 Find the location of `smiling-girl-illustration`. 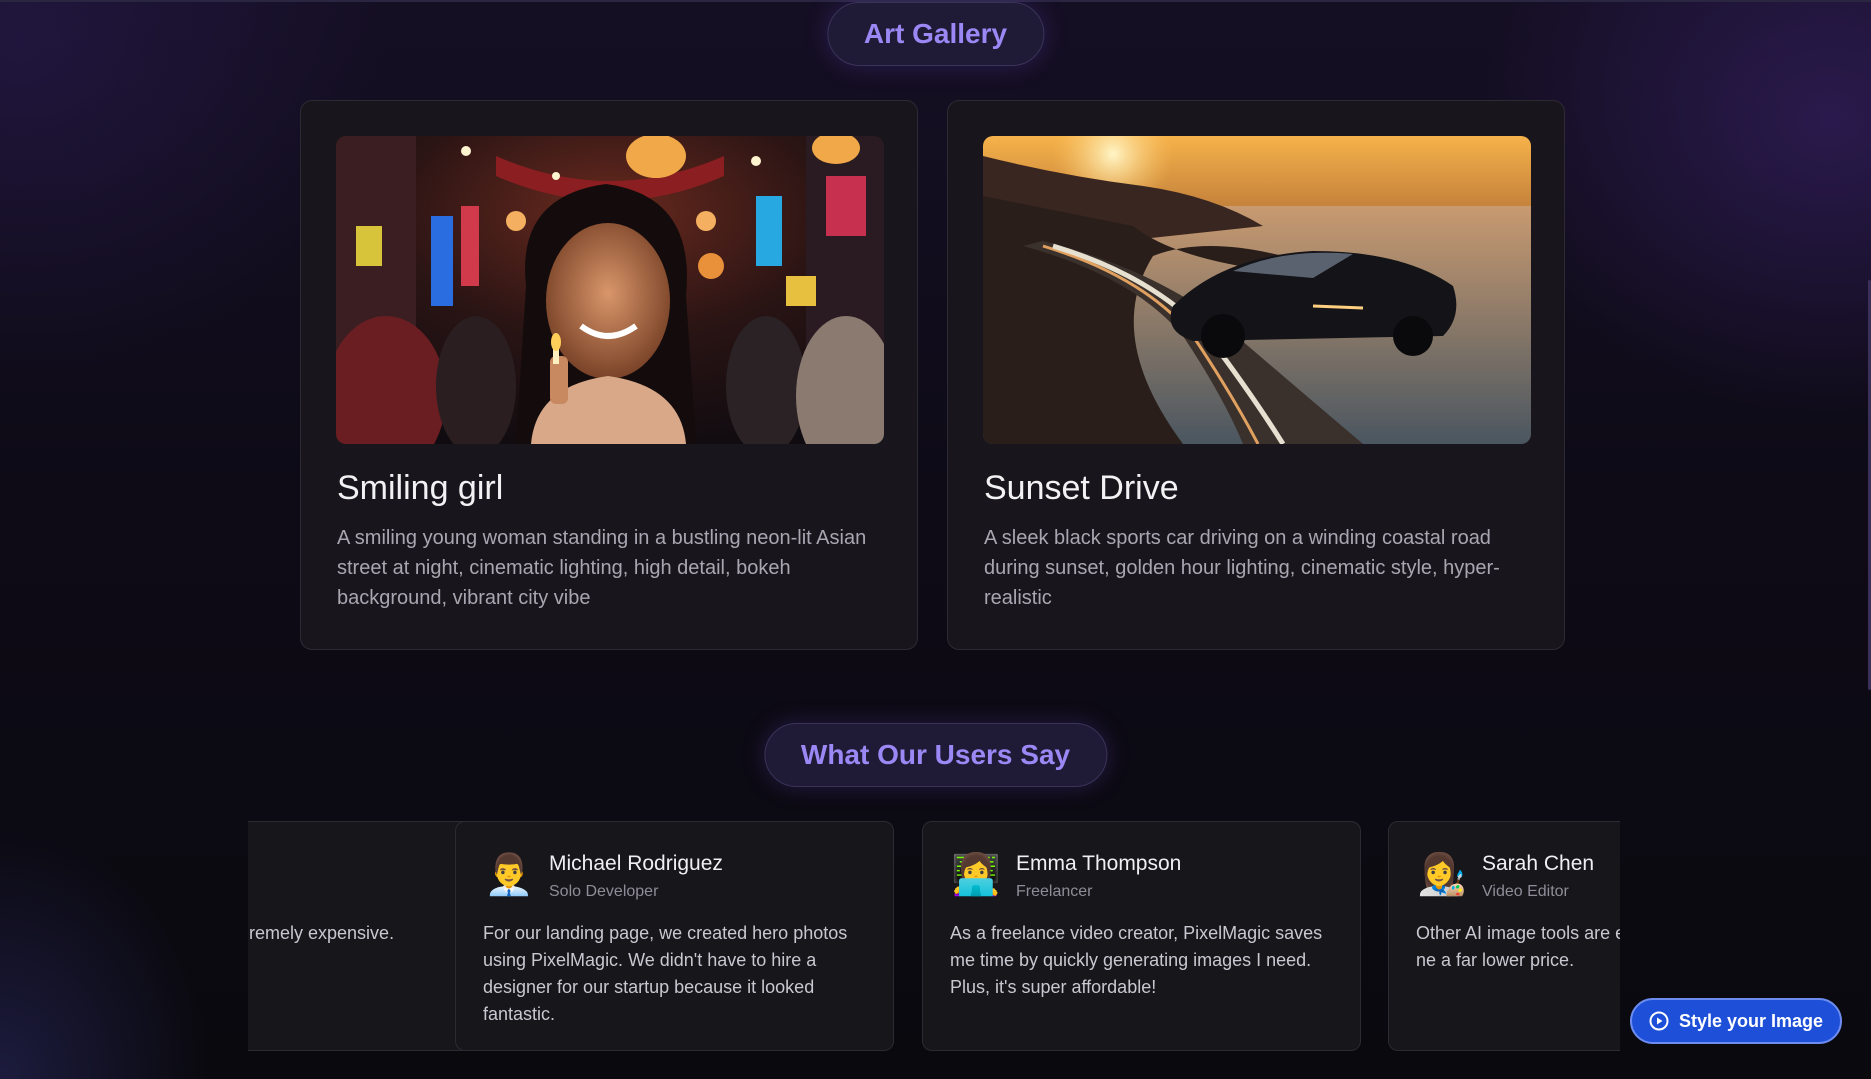

smiling-girl-illustration is located at coordinates (610, 290).